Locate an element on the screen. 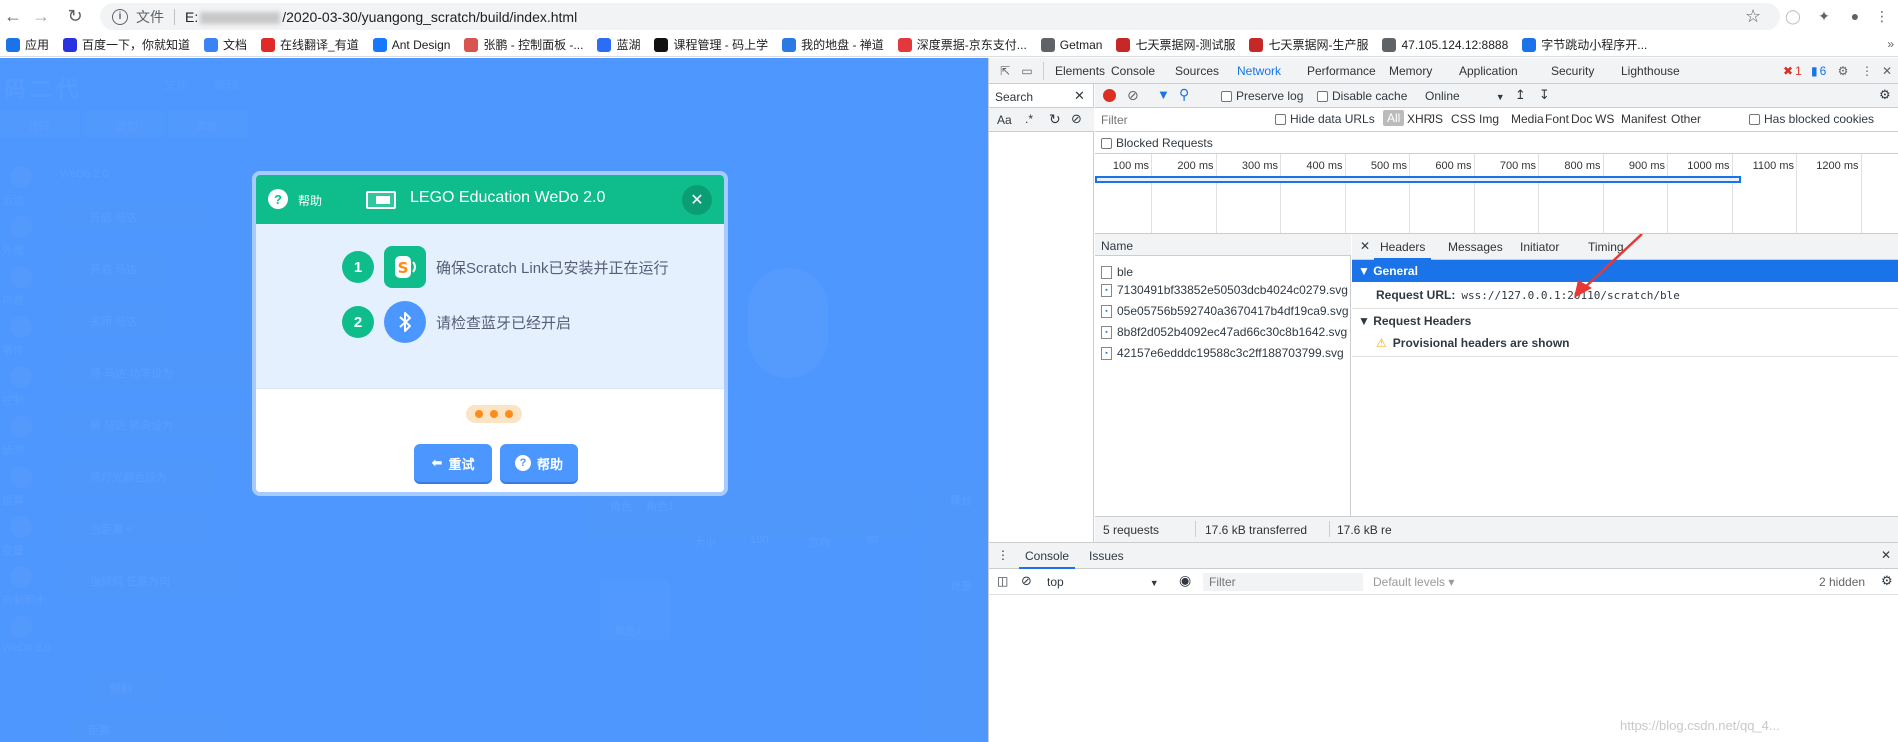 The width and height of the screenshot is (1898, 742). has-blocked-cookies-checkbox: Has blocked cookies is located at coordinates (1811, 119).